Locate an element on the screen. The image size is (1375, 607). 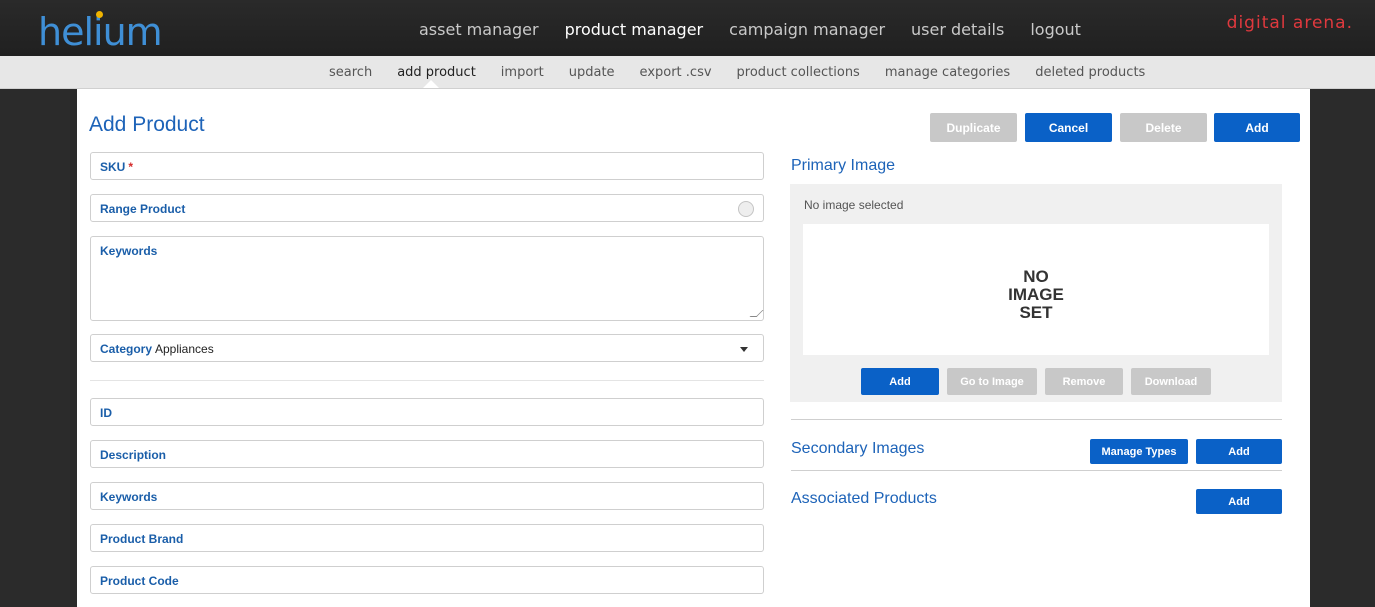
image-remove-button: Remove is located at coordinates (1084, 381).